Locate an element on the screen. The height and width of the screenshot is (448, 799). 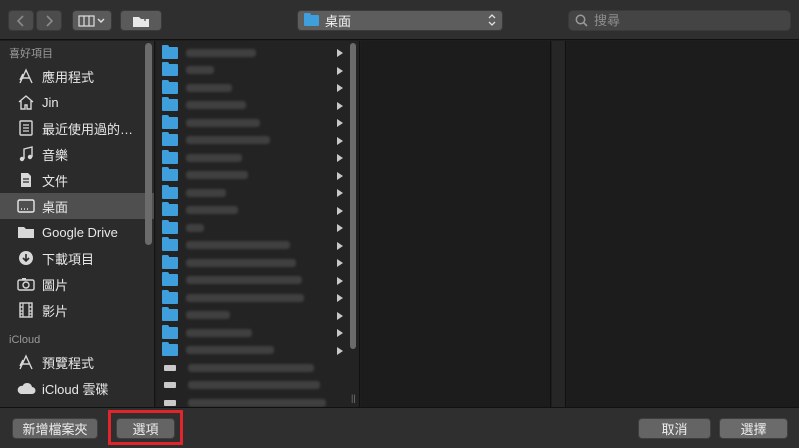
view-mode-button is located at coordinates (92, 20).